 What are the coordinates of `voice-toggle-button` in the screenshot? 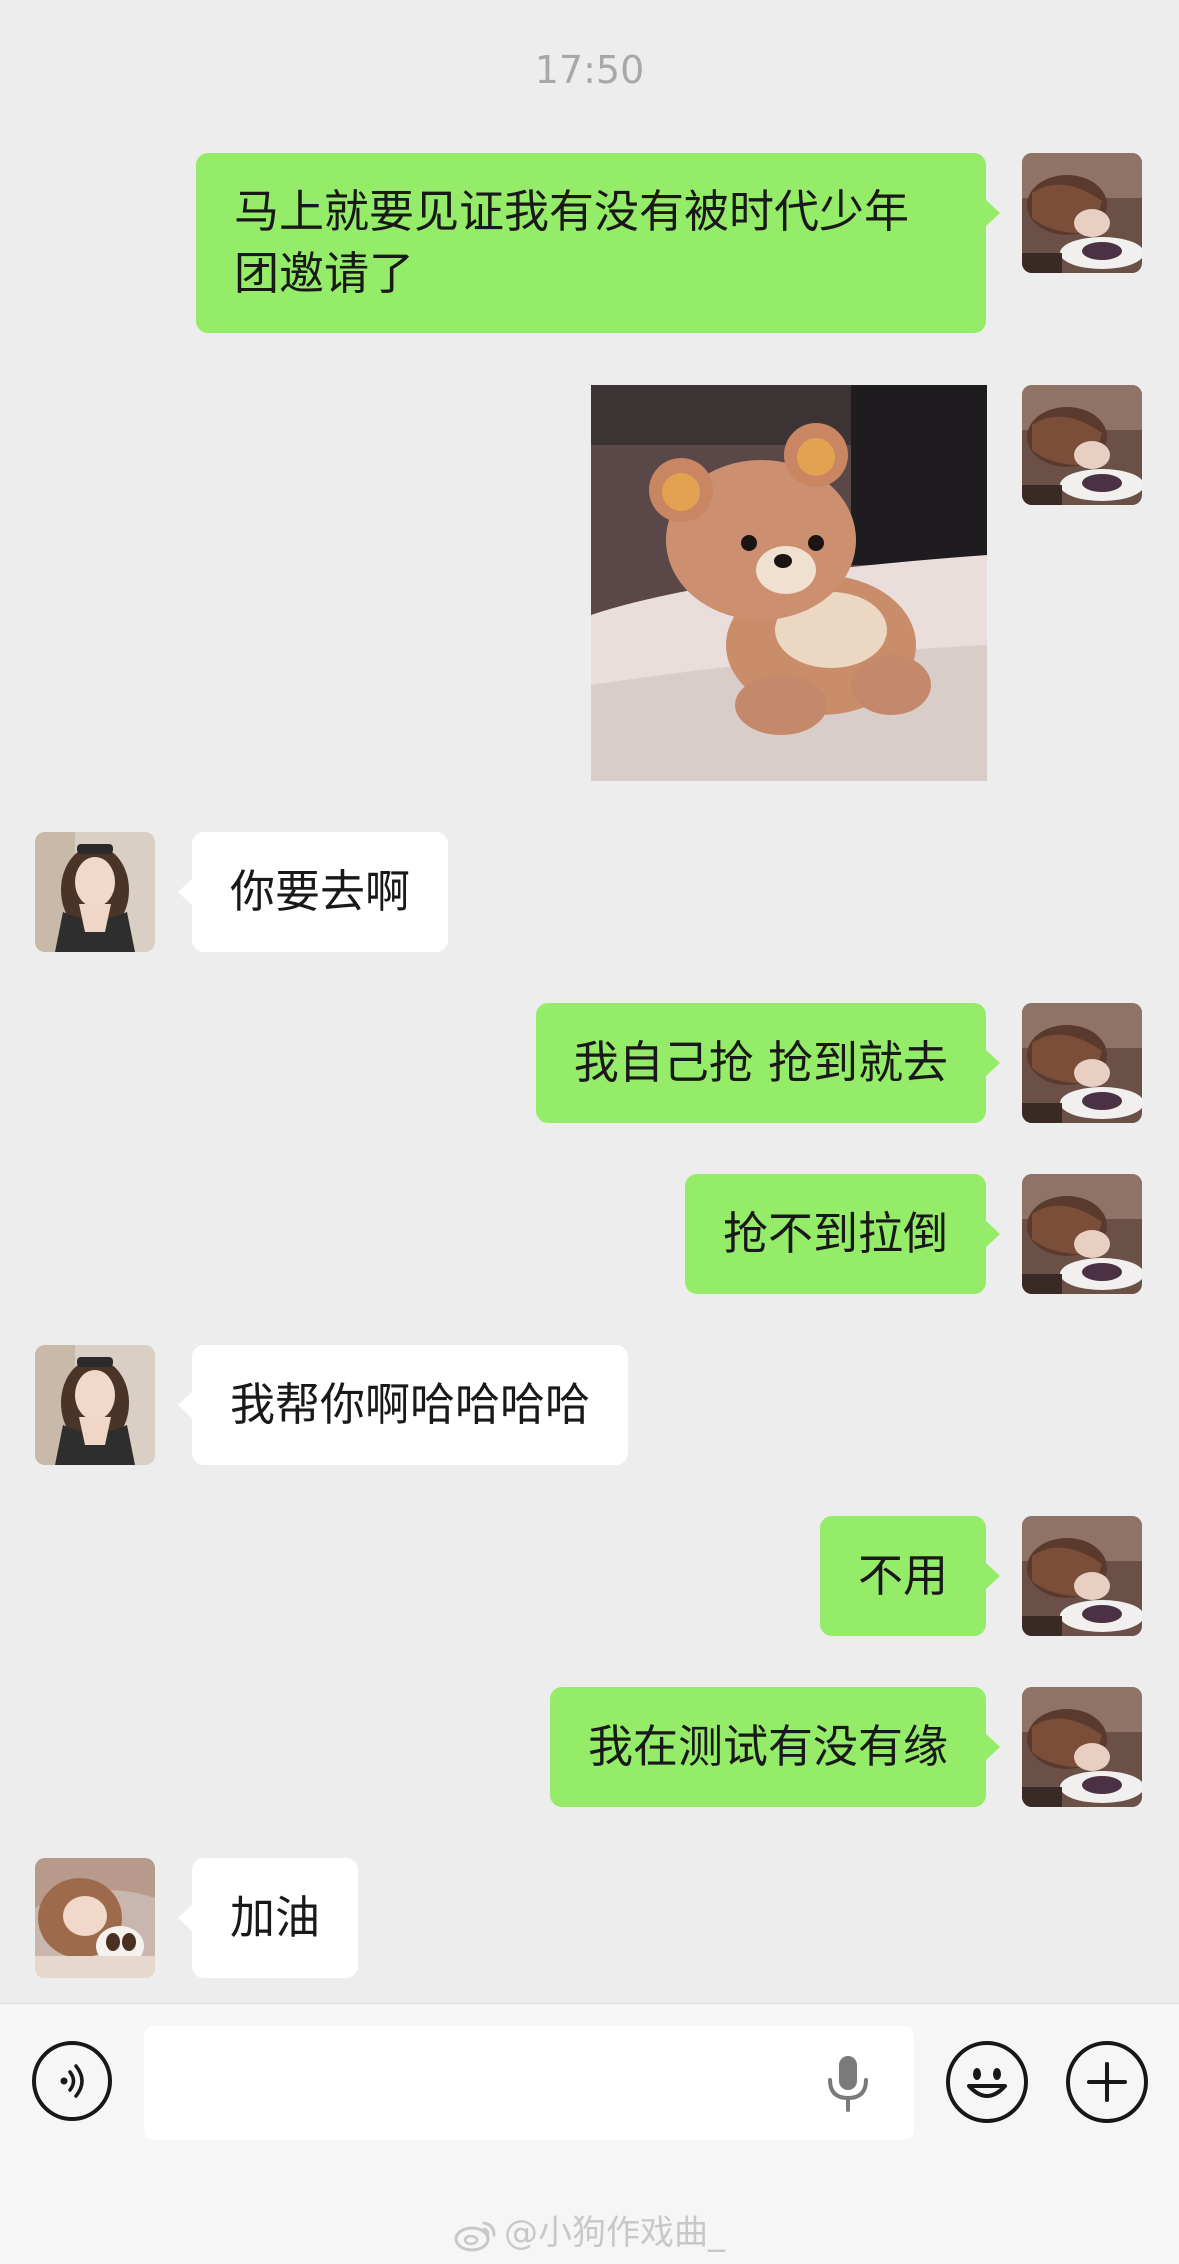 It's located at (72, 2081).